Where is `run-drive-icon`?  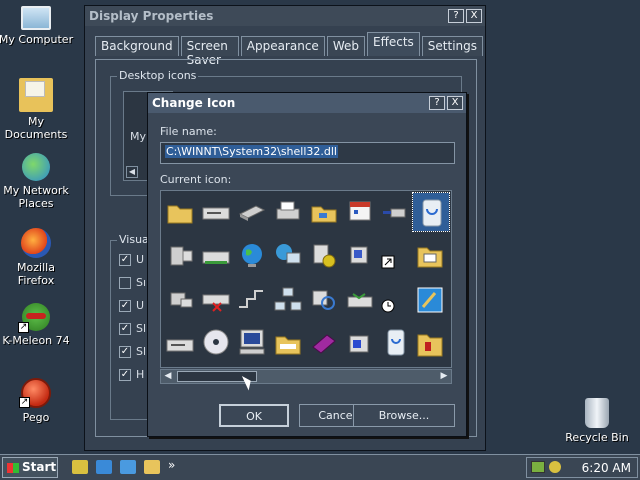
run-drive-icon is located at coordinates (360, 300).